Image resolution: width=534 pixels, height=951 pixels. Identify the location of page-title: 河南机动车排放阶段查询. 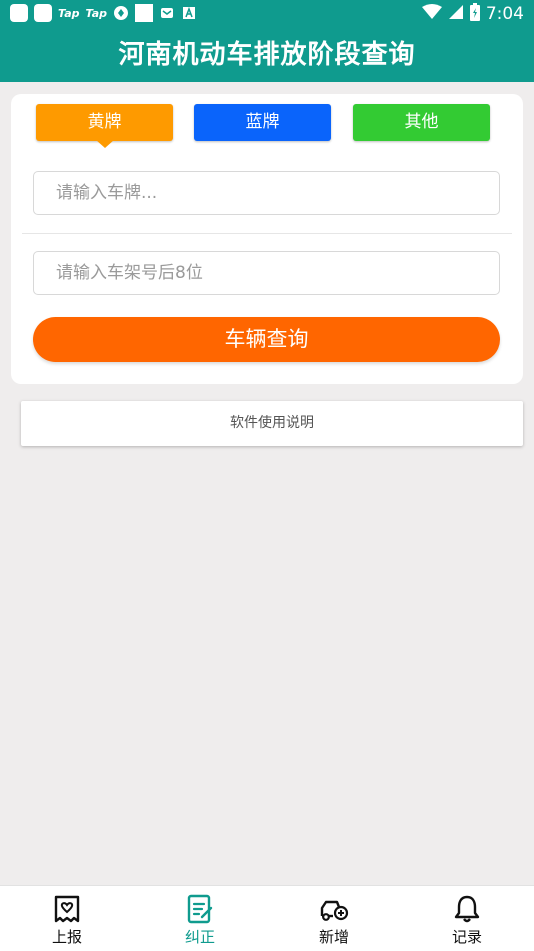
(267, 55).